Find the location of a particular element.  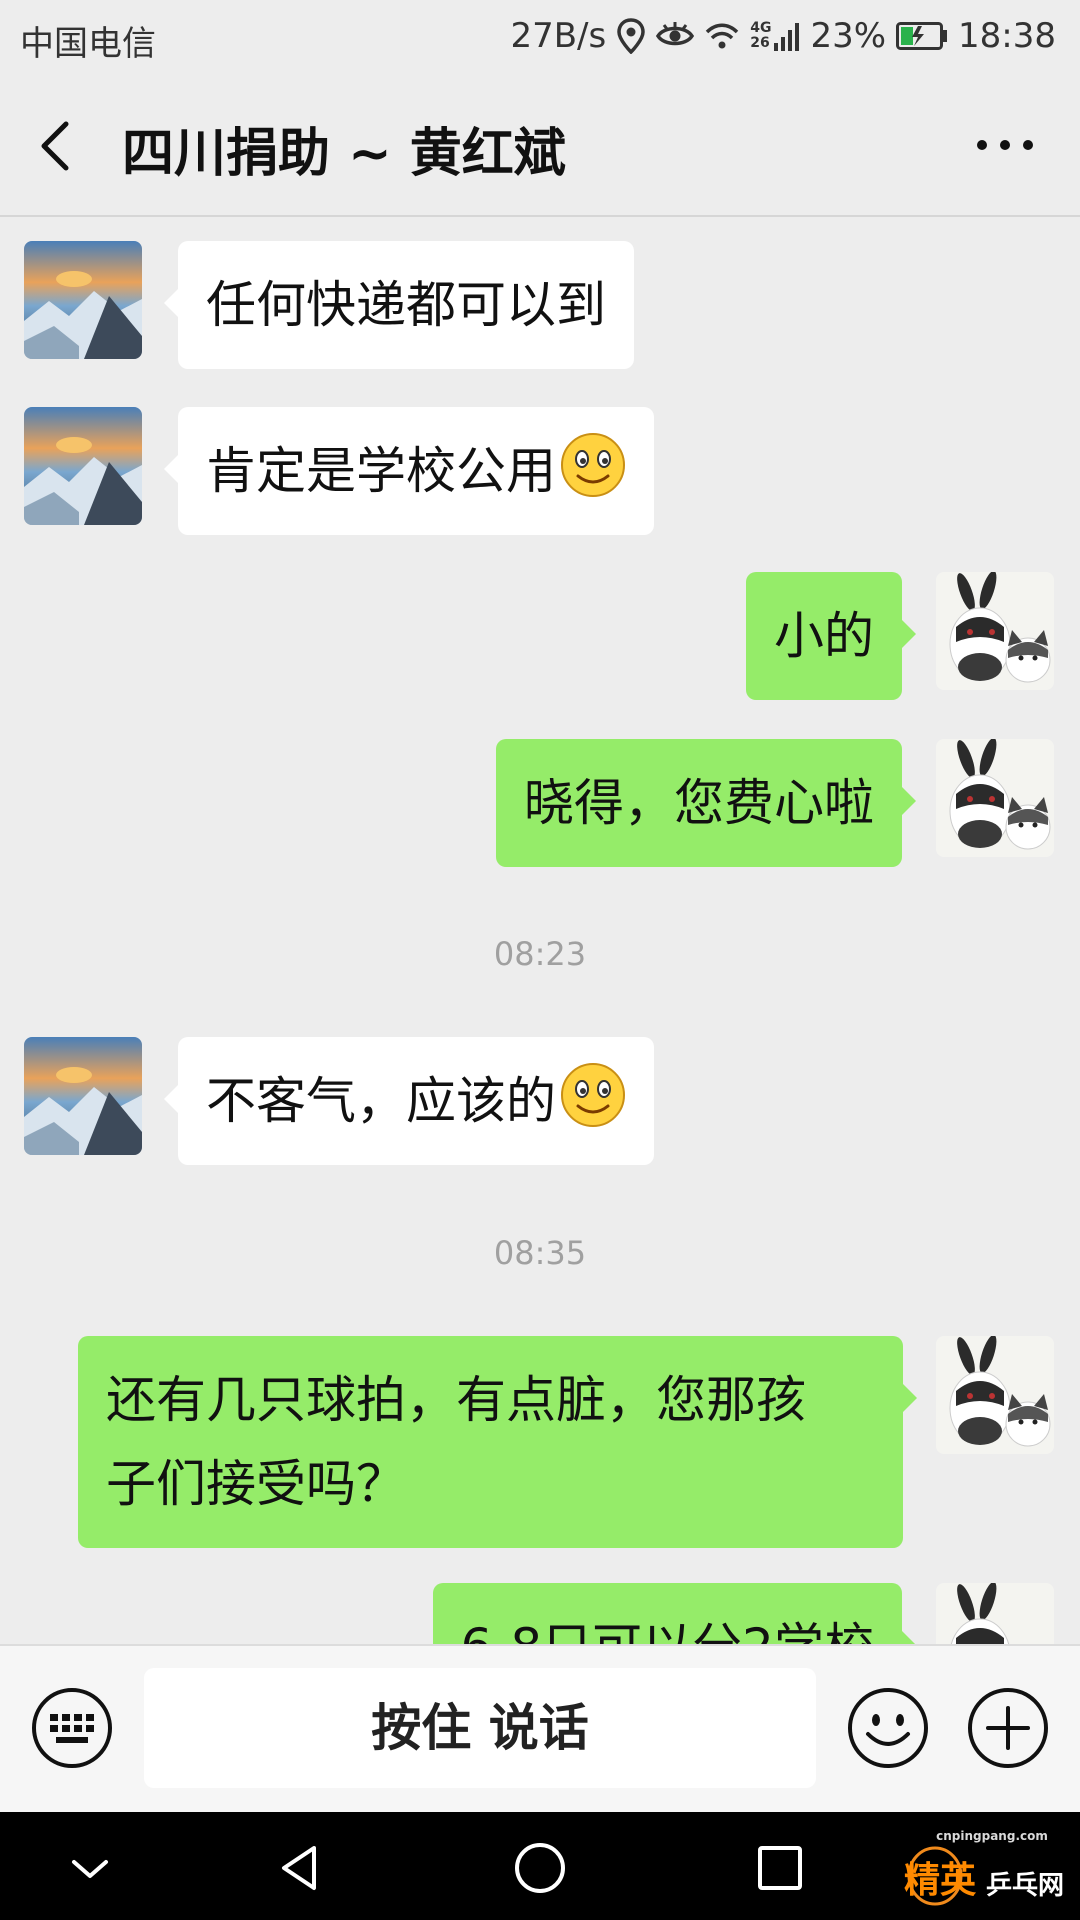

network-speed: 27B/s is located at coordinates (558, 36).